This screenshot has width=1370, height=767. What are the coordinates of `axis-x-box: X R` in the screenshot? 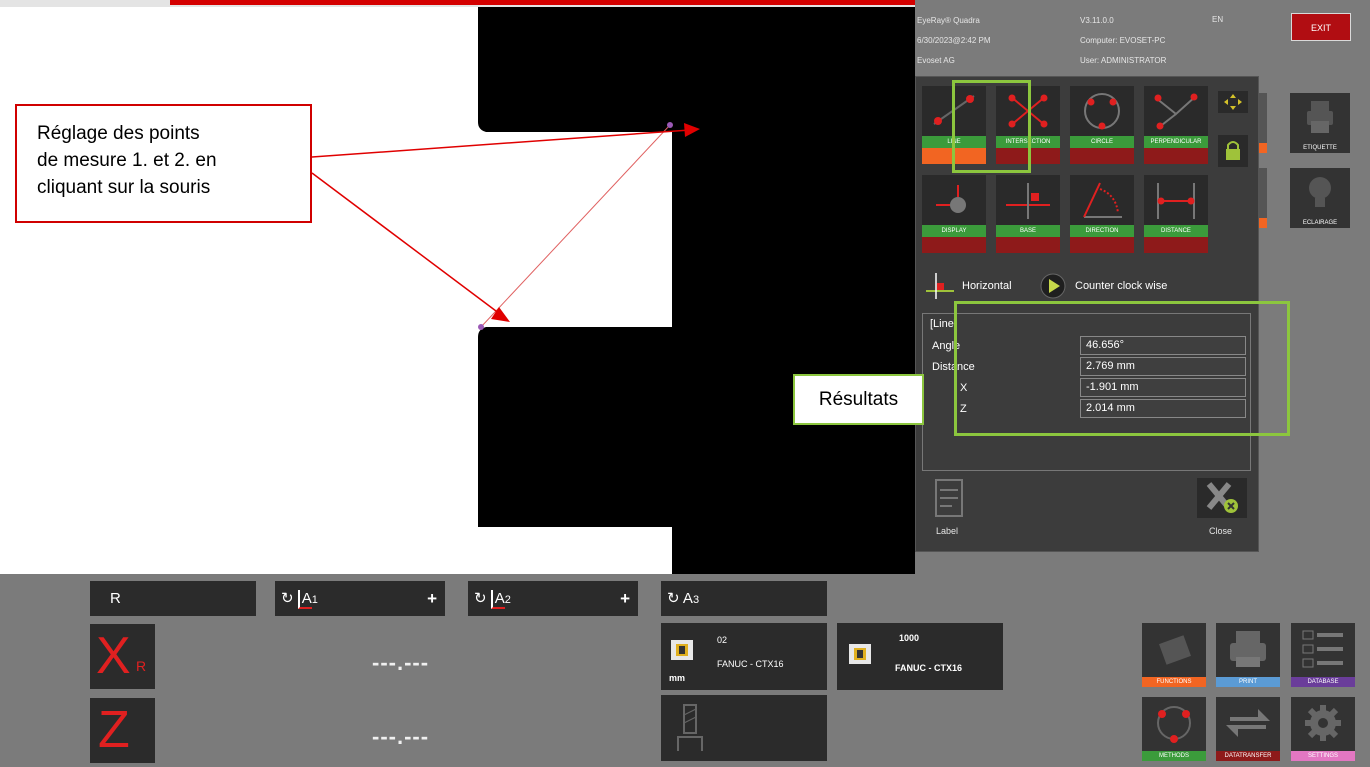 It's located at (122, 656).